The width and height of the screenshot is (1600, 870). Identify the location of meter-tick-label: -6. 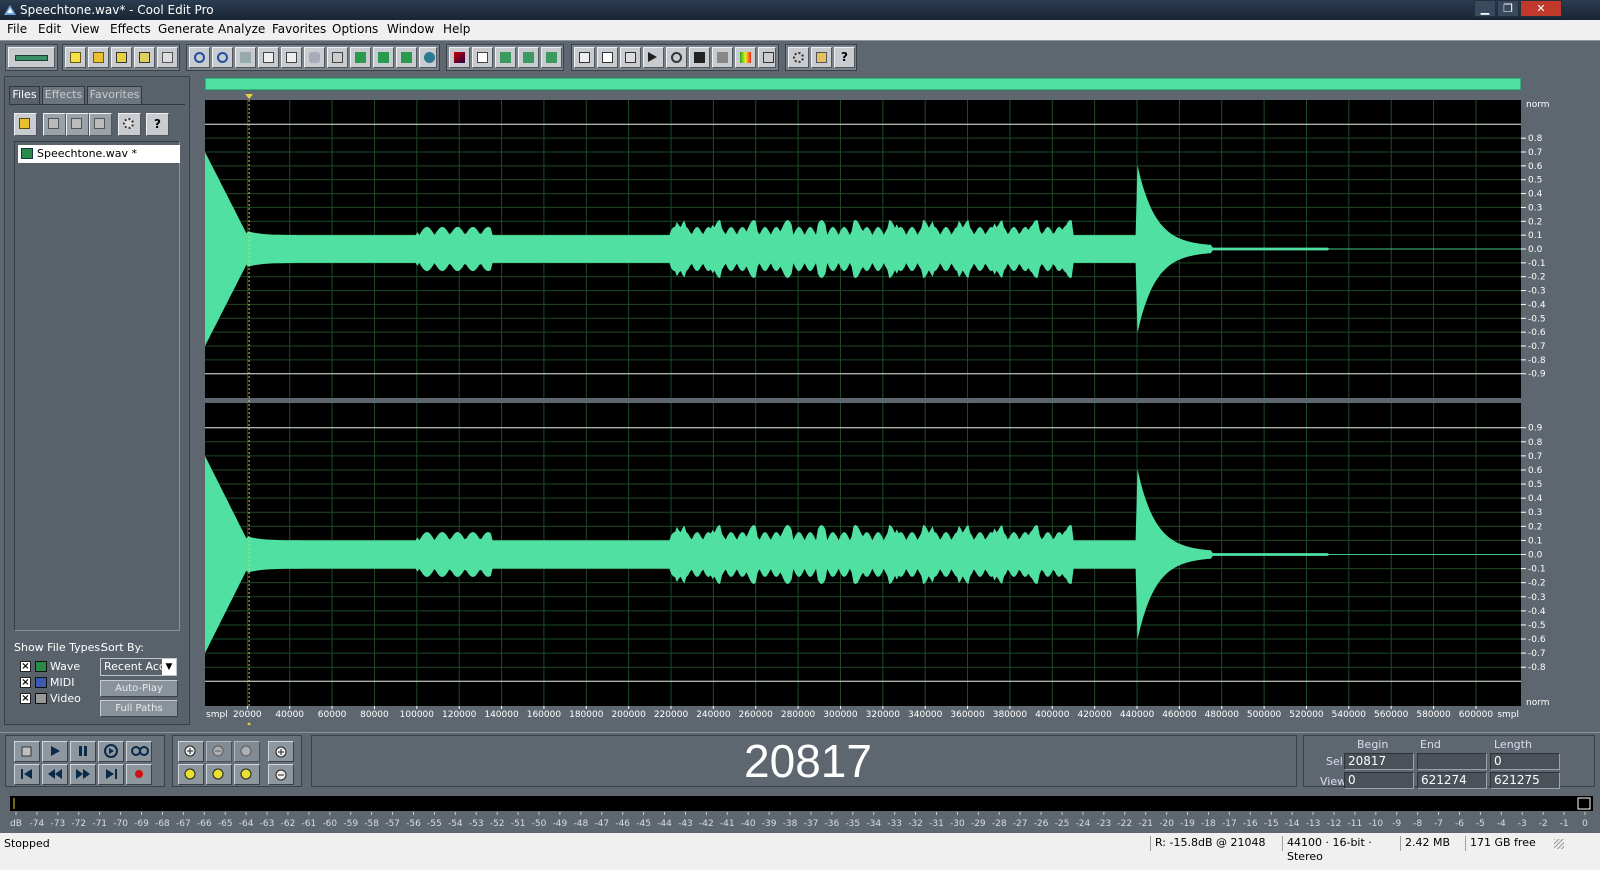
(1459, 824).